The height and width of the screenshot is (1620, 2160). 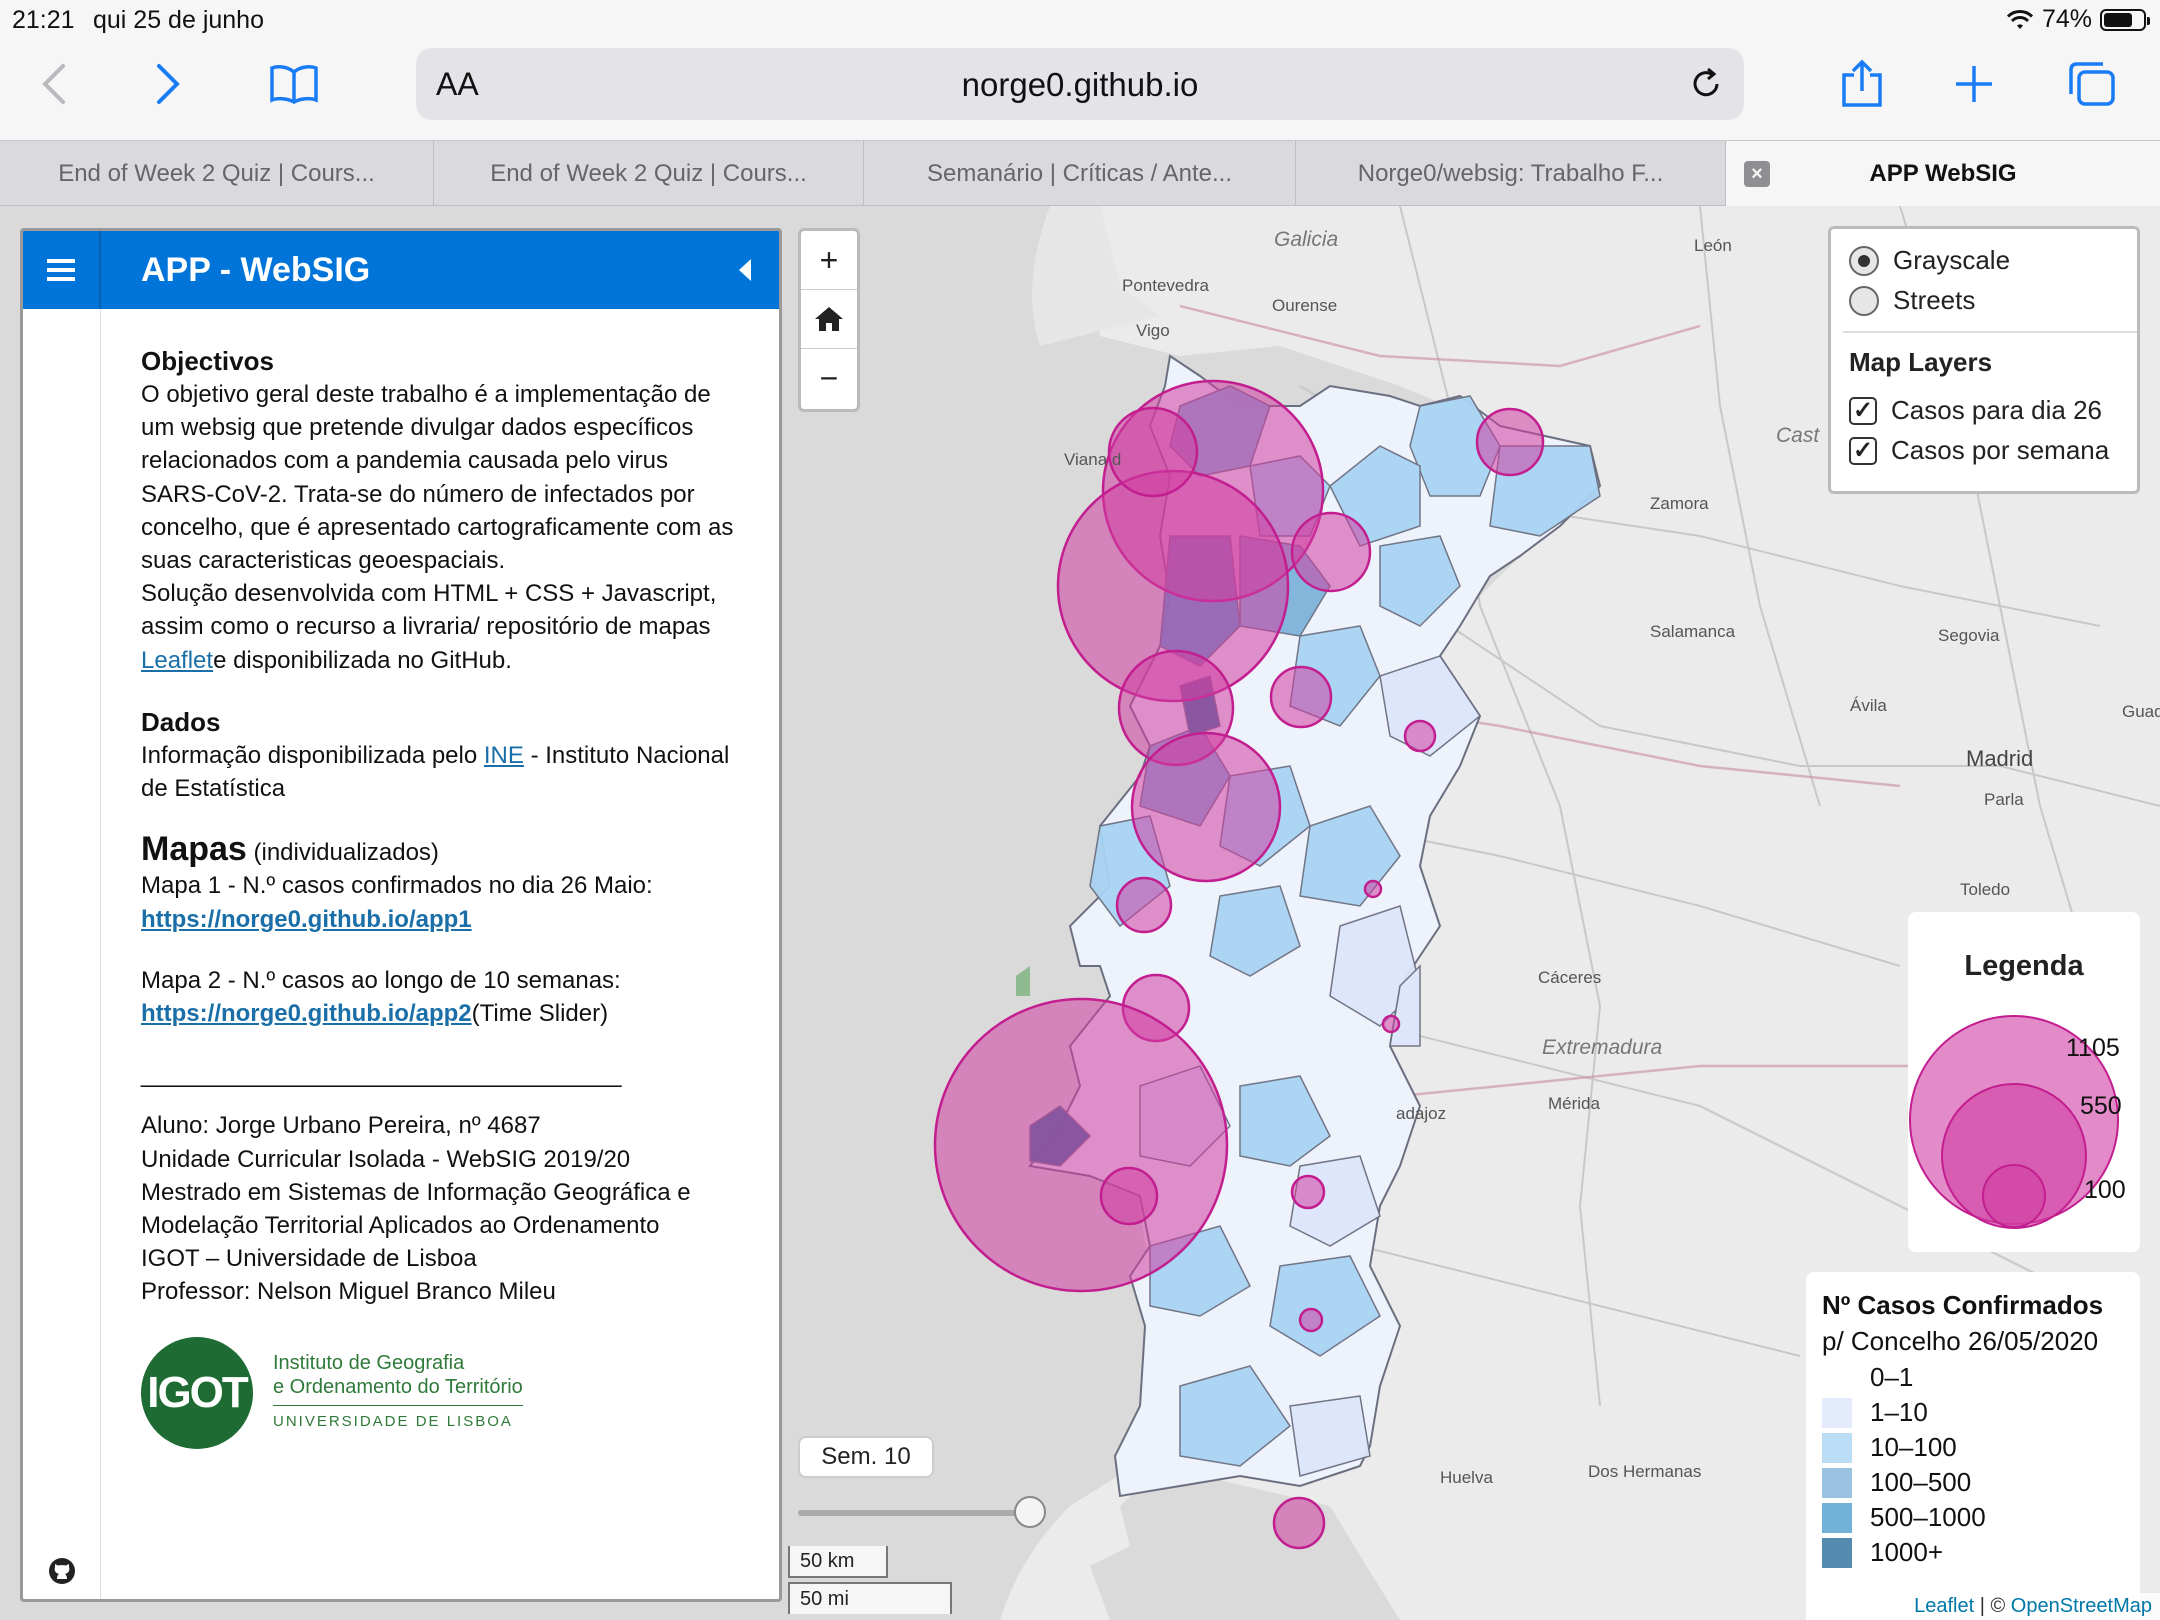 I want to click on new-tab-button, so click(x=1974, y=84).